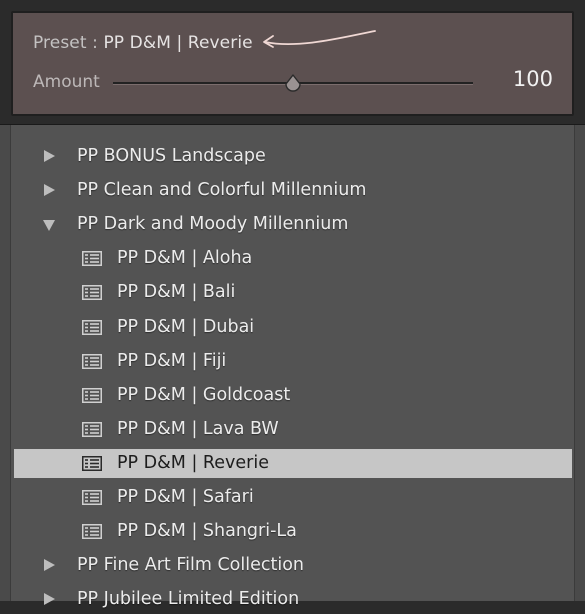 This screenshot has width=585, height=614. What do you see at coordinates (185, 497) in the screenshot?
I see `tree-preset-label: PP D&M | Safari` at bounding box center [185, 497].